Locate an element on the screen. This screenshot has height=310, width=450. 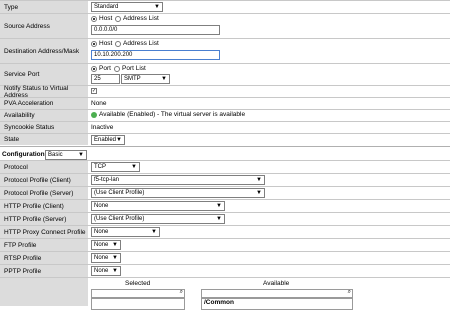
notify-checkbox: ✓ is located at coordinates (94, 91).